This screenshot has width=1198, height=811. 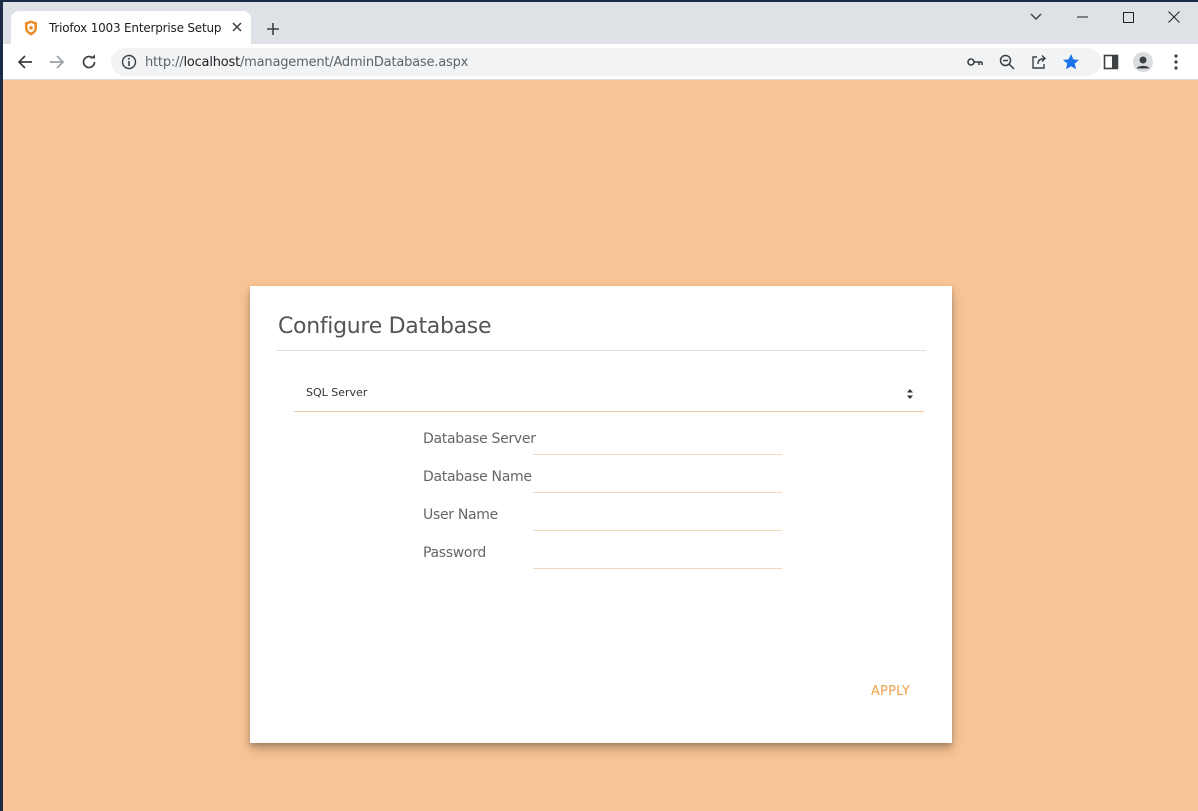 What do you see at coordinates (890, 691) in the screenshot?
I see `apply-button: APPLY` at bounding box center [890, 691].